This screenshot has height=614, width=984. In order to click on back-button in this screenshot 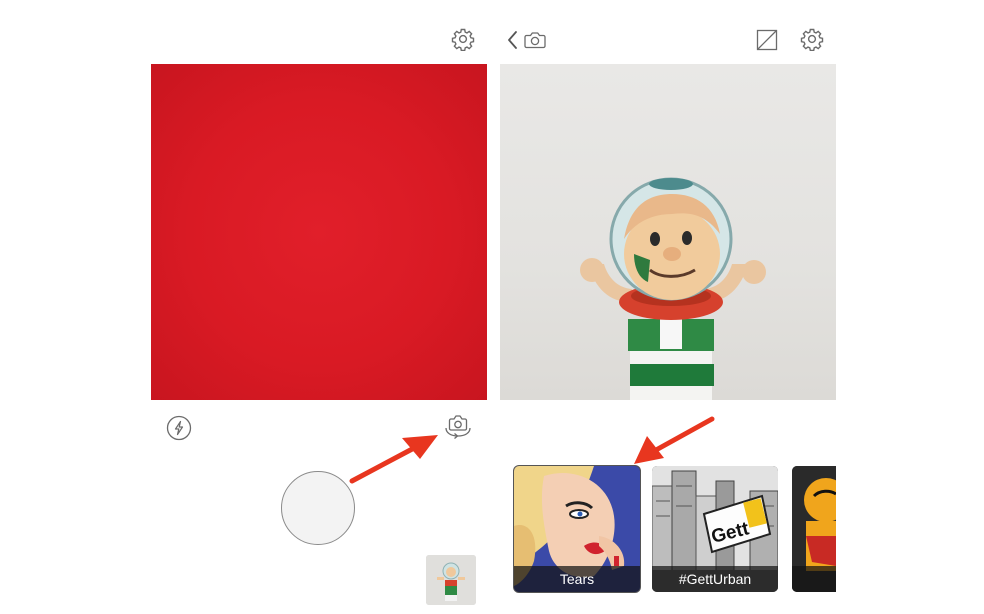, I will do `click(513, 40)`.